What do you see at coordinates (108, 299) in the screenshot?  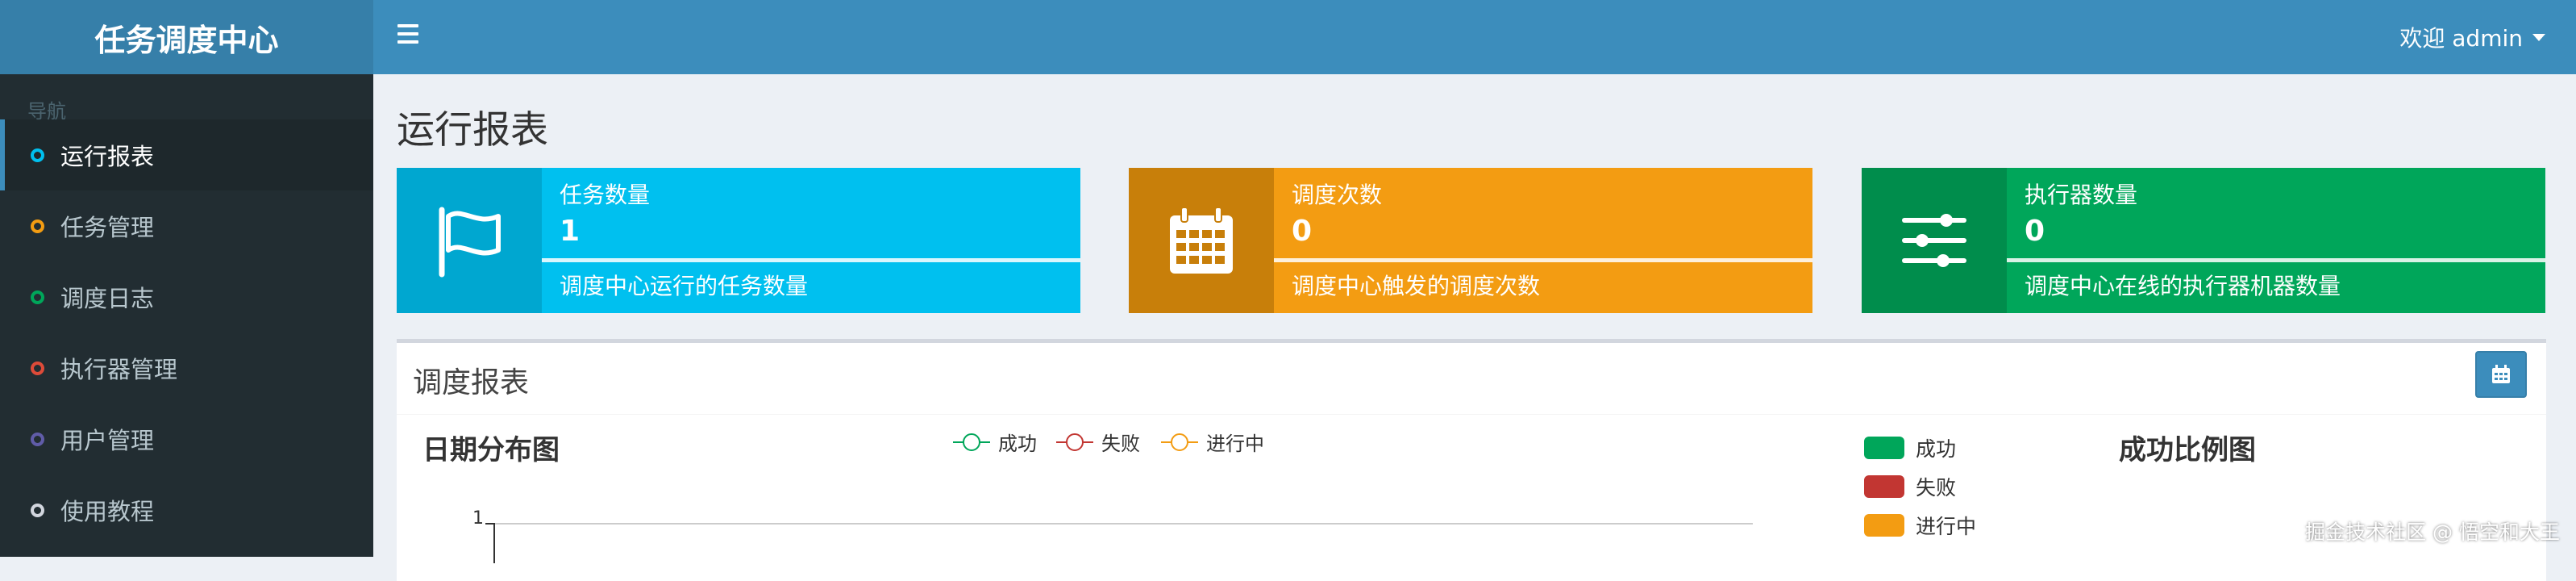 I see `sidebar-item-label: 调度日志` at bounding box center [108, 299].